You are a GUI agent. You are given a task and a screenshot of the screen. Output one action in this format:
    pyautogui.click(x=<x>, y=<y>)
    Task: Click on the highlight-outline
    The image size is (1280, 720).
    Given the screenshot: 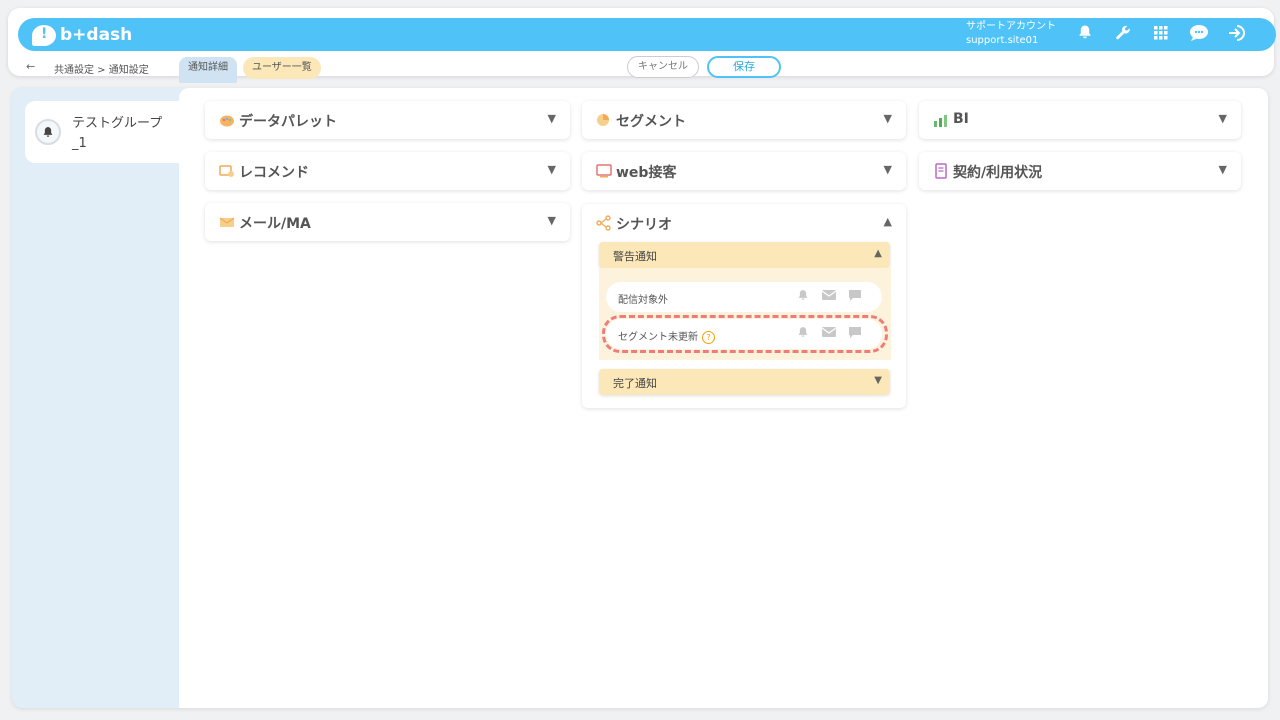 What is the action you would take?
    pyautogui.click(x=745, y=334)
    